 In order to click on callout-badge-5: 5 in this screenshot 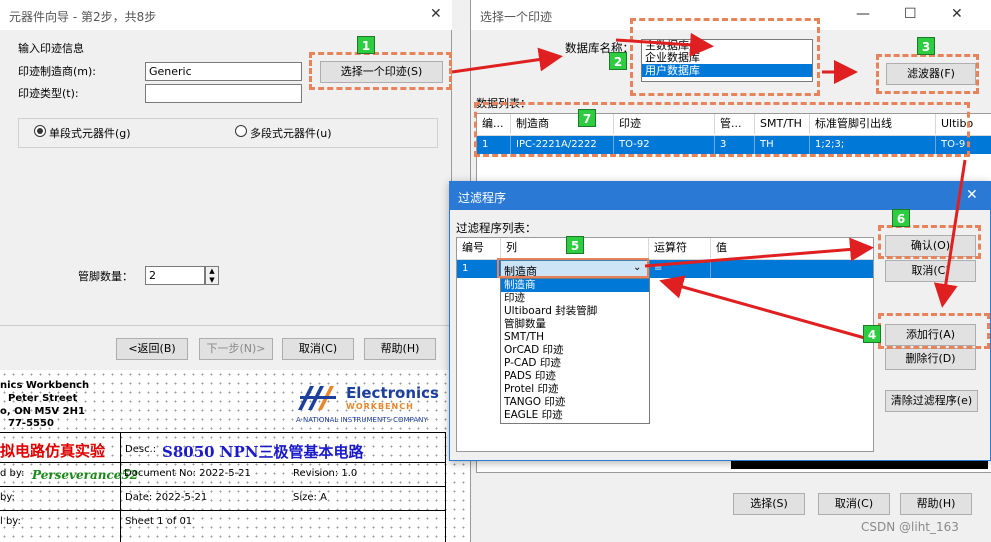, I will do `click(575, 245)`.